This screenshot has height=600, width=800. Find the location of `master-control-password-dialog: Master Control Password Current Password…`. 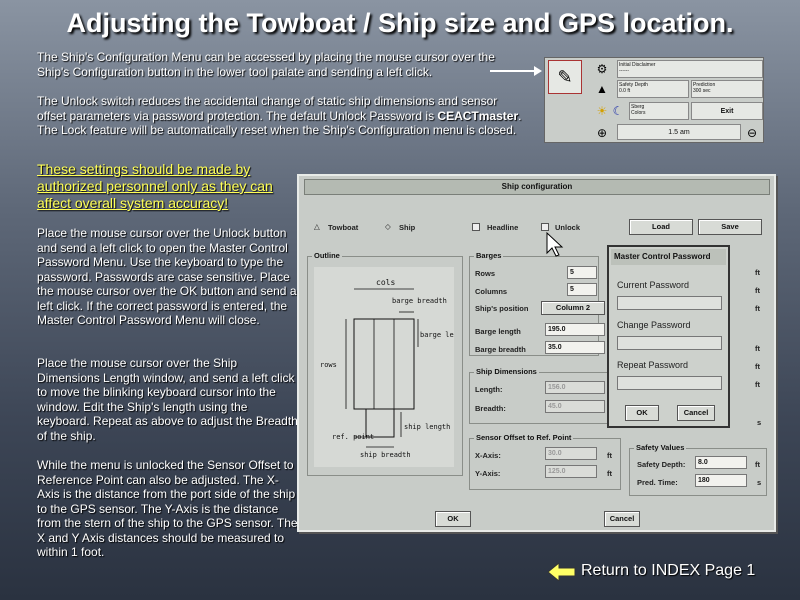

master-control-password-dialog: Master Control Password Current Password… is located at coordinates (668, 336).